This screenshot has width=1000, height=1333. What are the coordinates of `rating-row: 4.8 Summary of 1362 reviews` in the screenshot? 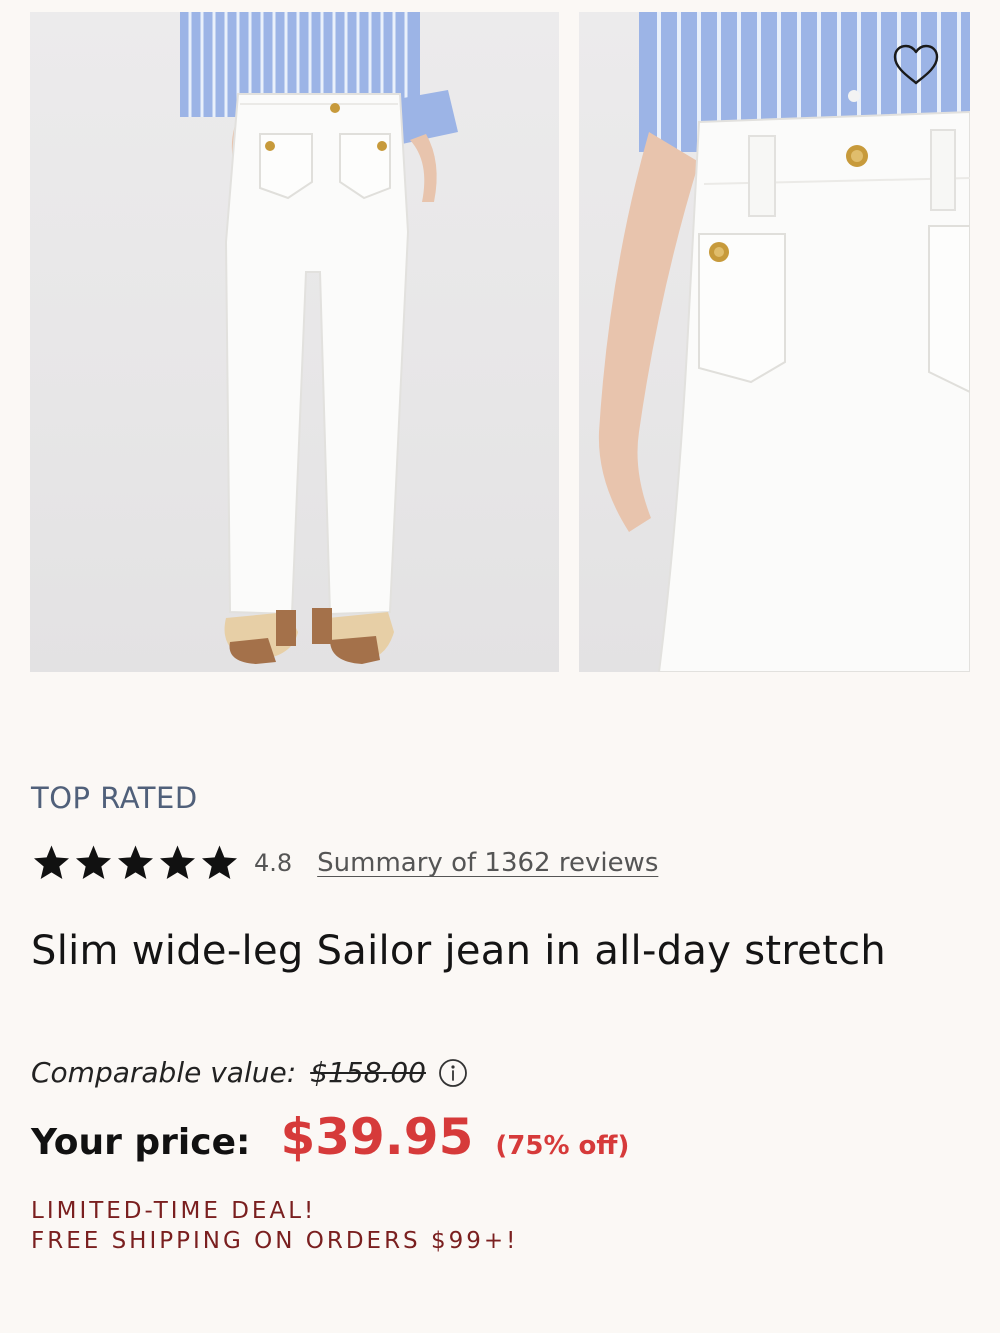 It's located at (344, 863).